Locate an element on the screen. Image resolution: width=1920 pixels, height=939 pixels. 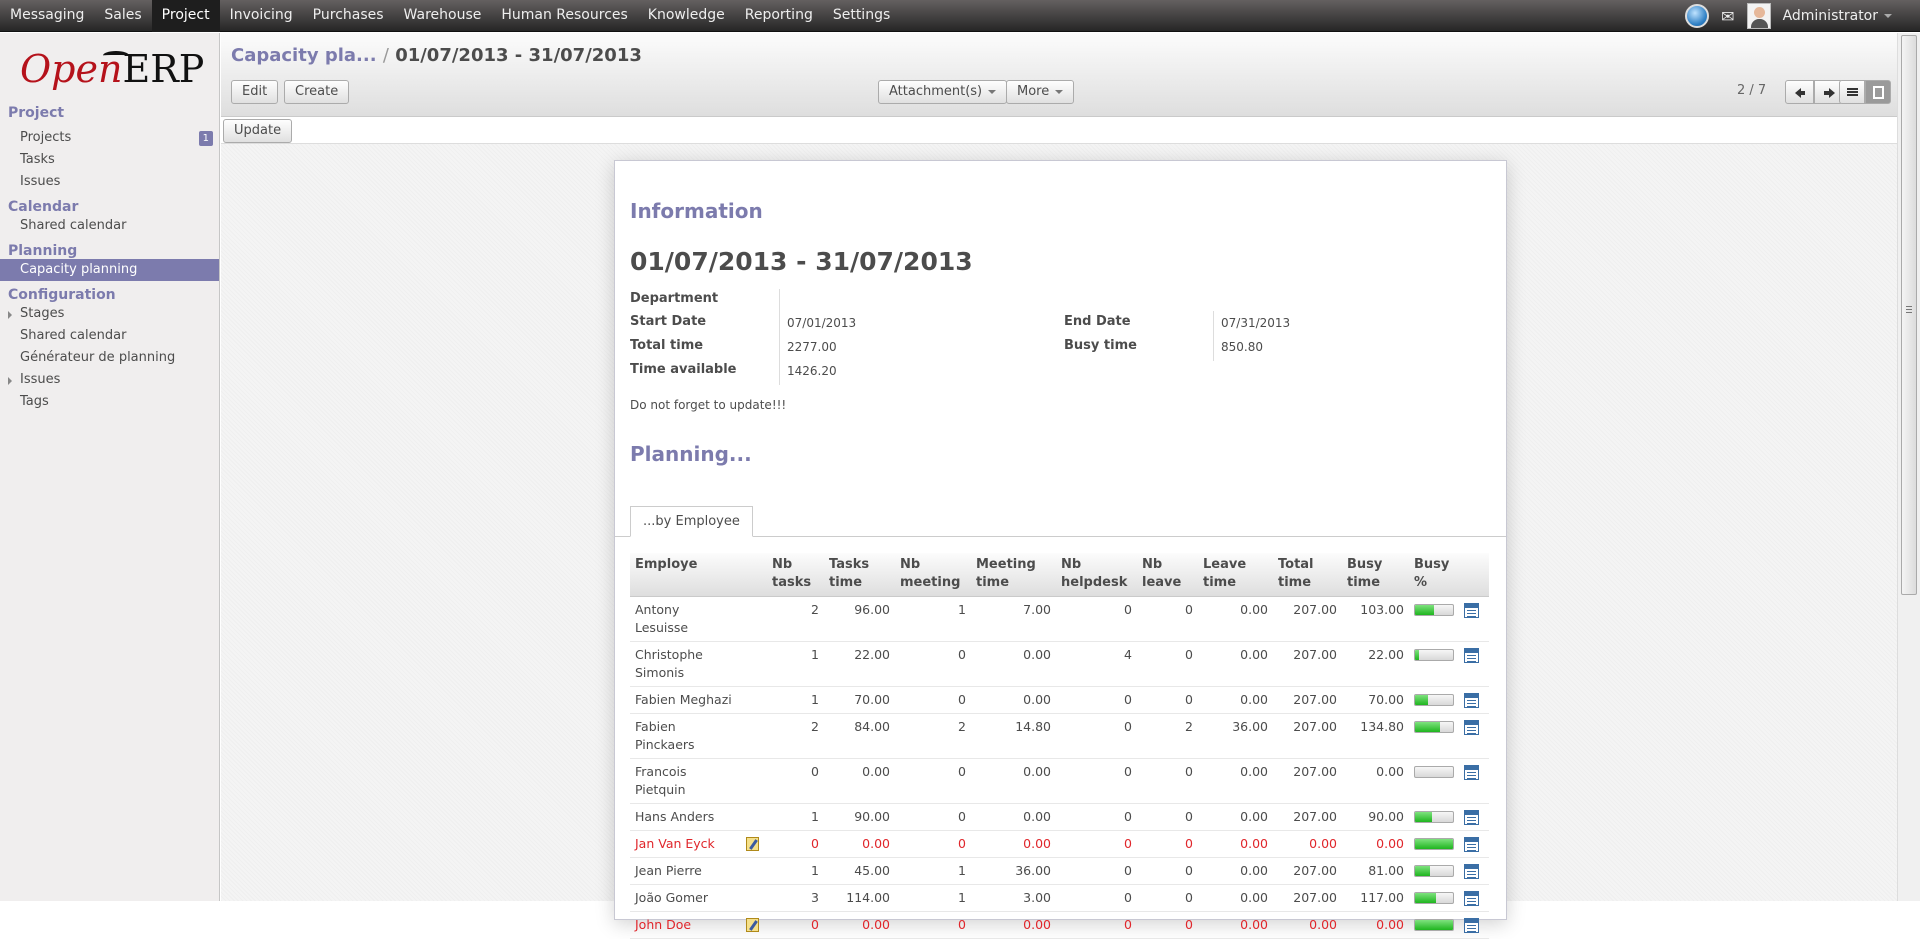
col-nb-leave: Nb leave is located at coordinates (1167, 575).